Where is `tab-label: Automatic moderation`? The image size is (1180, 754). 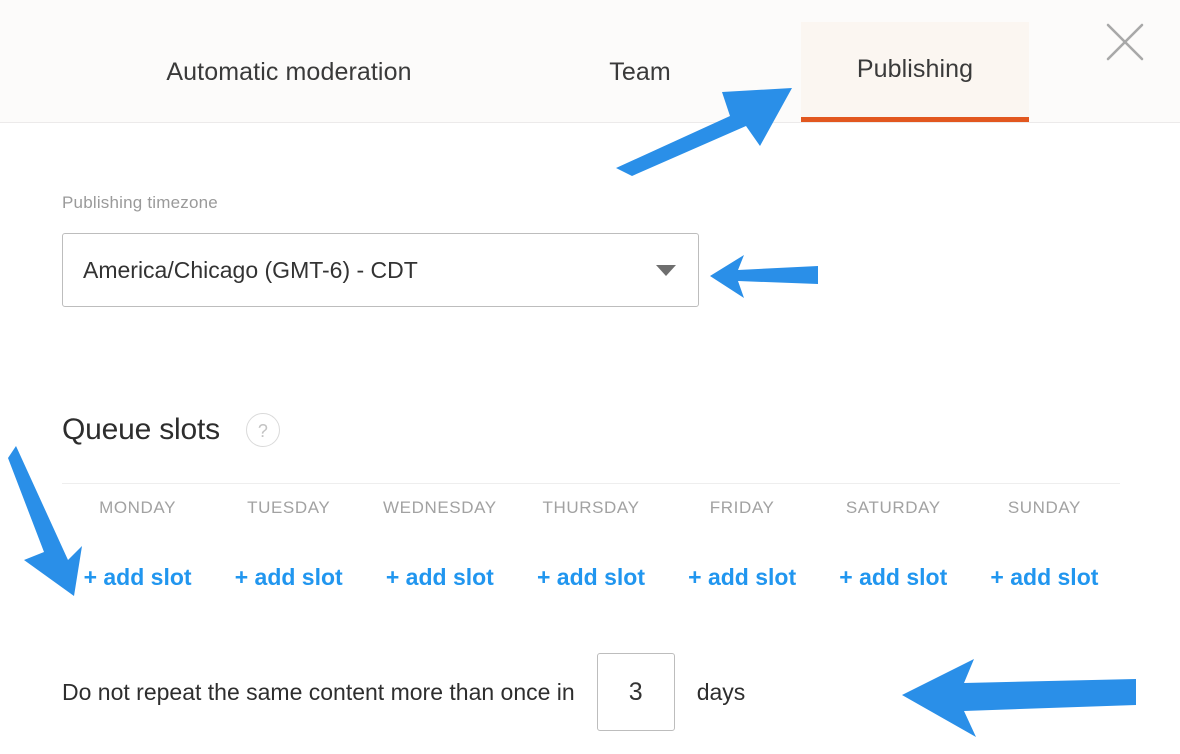
tab-label: Automatic moderation is located at coordinates (289, 71).